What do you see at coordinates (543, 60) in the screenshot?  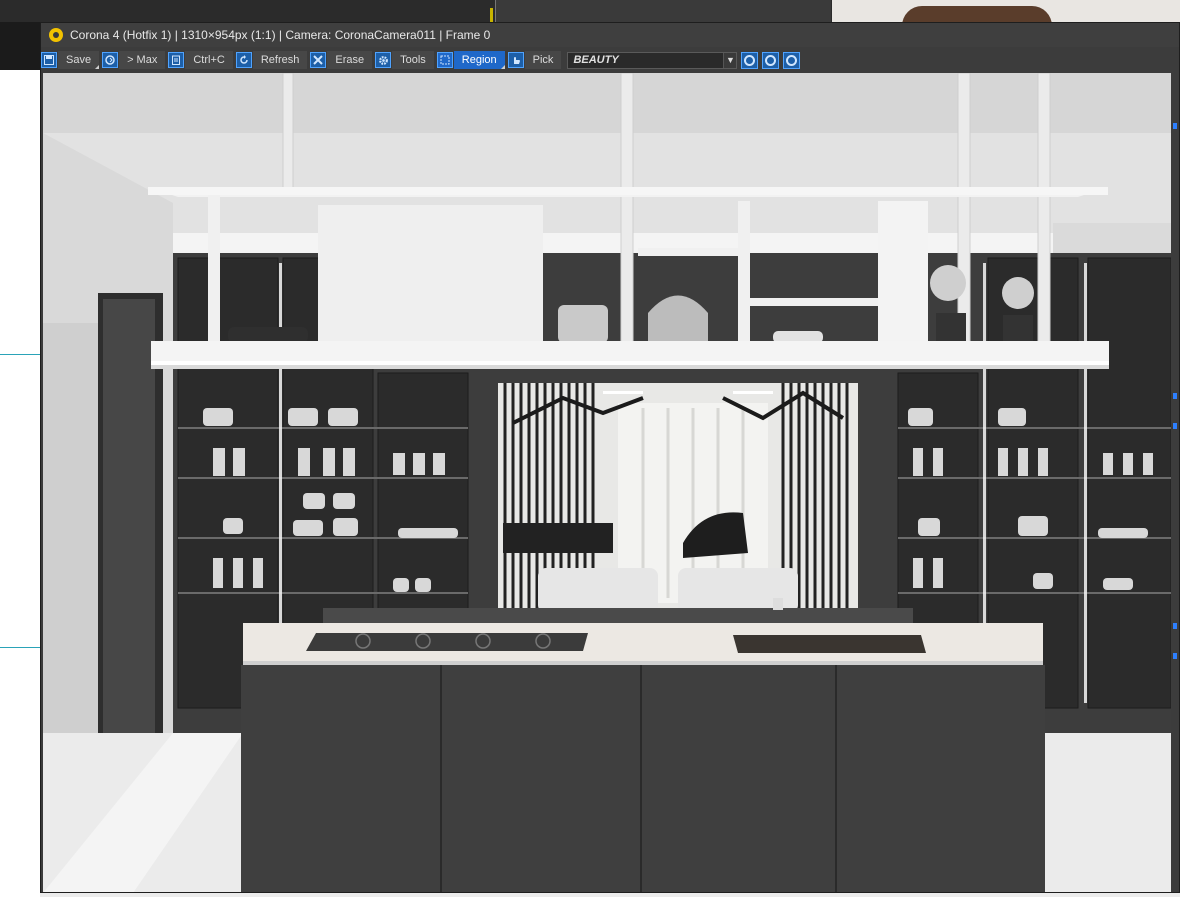 I see `pick-label: Pick` at bounding box center [543, 60].